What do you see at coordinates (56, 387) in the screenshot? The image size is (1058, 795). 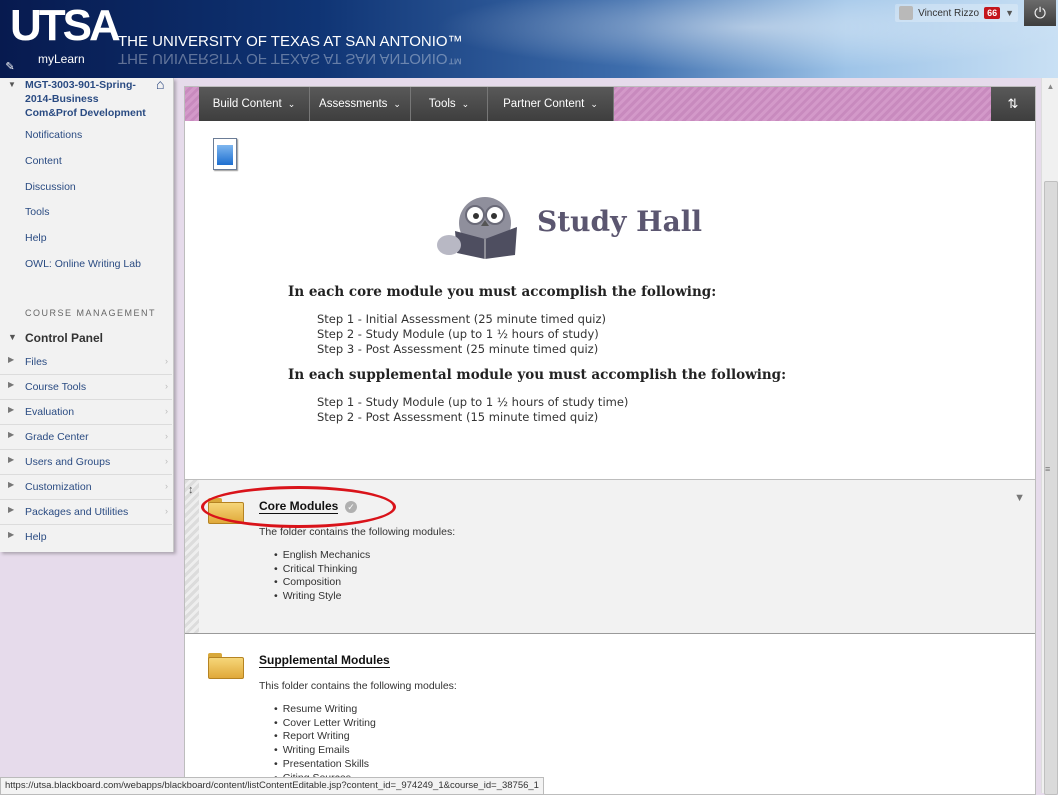 I see `cp-item-label: Course Tools` at bounding box center [56, 387].